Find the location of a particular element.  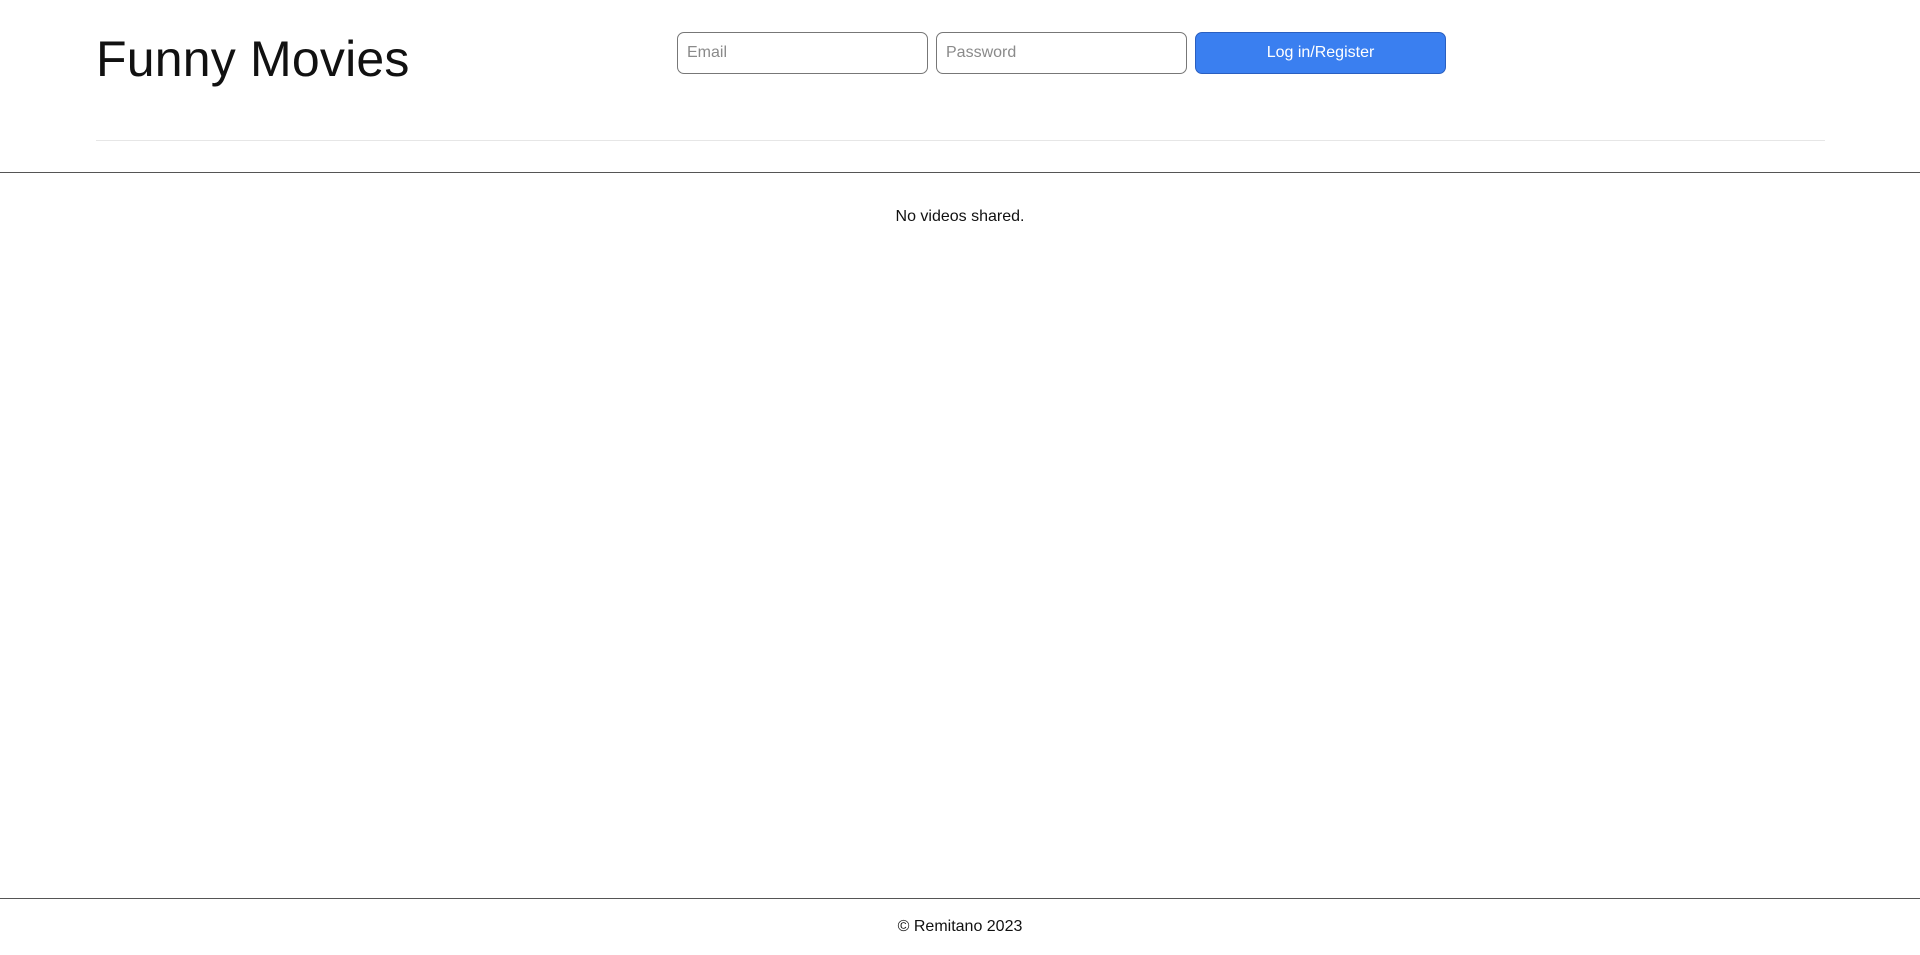

password-input is located at coordinates (1061, 53).